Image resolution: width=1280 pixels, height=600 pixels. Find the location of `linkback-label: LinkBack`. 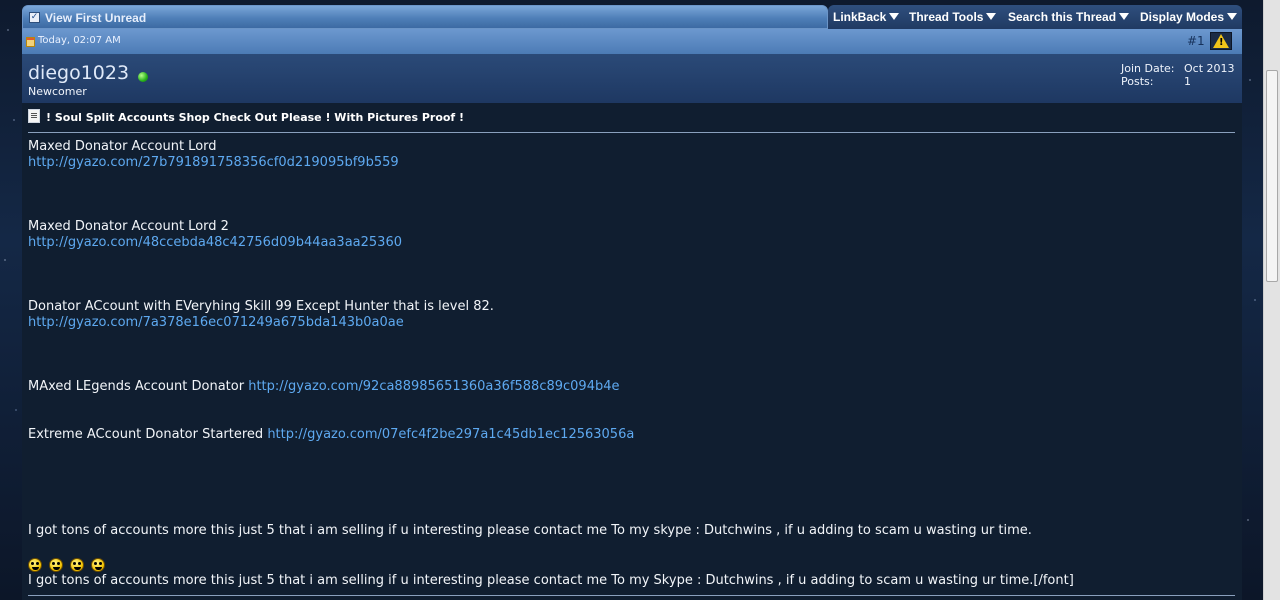

linkback-label: LinkBack is located at coordinates (860, 17).